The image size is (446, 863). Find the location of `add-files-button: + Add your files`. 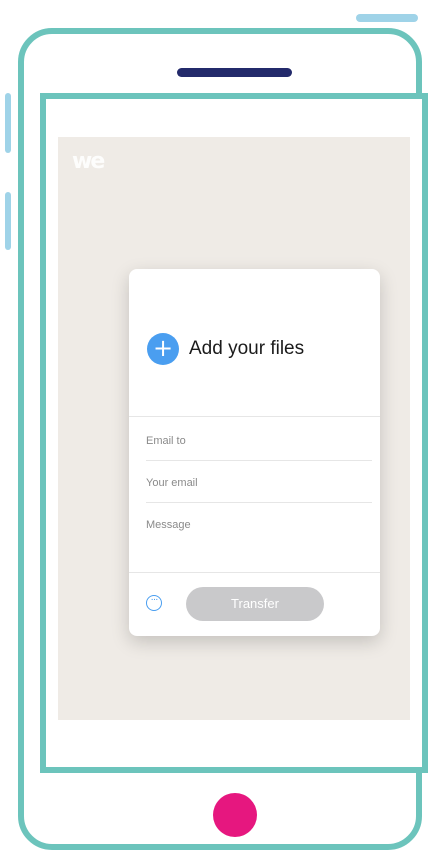

add-files-button: + Add your files is located at coordinates (225, 349).